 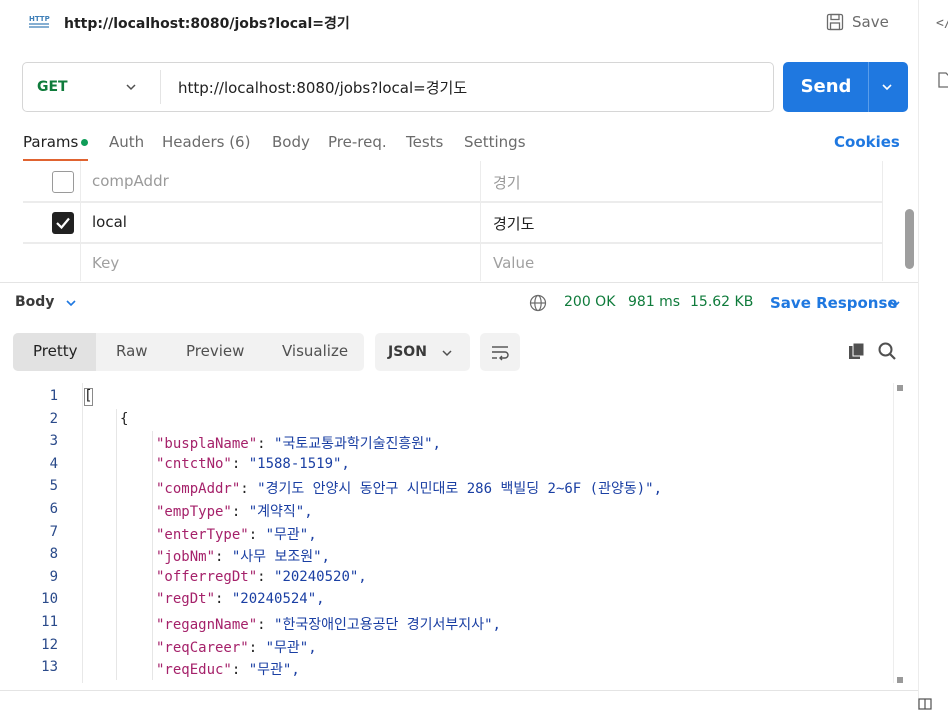 What do you see at coordinates (899, 533) in the screenshot?
I see `editor-scrollbar` at bounding box center [899, 533].